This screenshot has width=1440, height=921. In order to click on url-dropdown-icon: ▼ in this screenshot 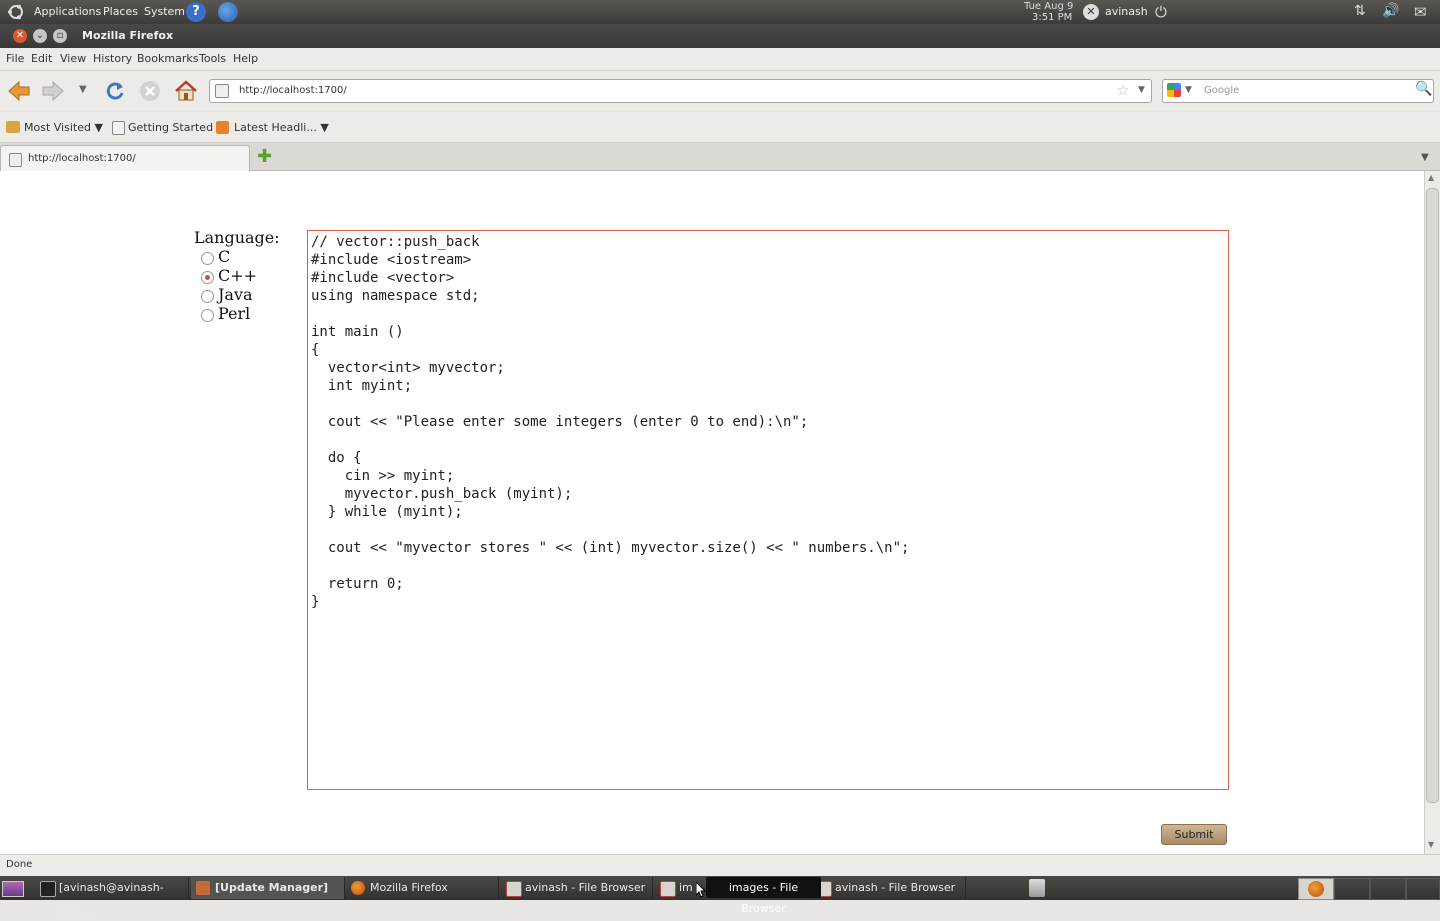, I will do `click(1141, 90)`.